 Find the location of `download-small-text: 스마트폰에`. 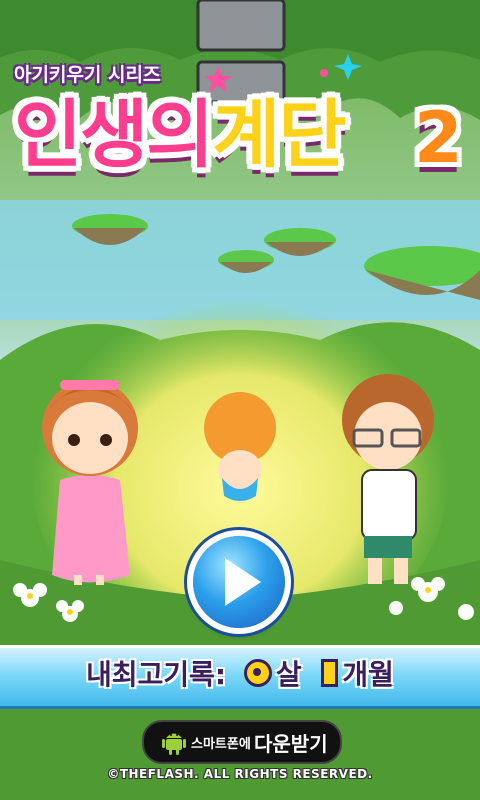

download-small-text: 스마트폰에 is located at coordinates (221, 744).